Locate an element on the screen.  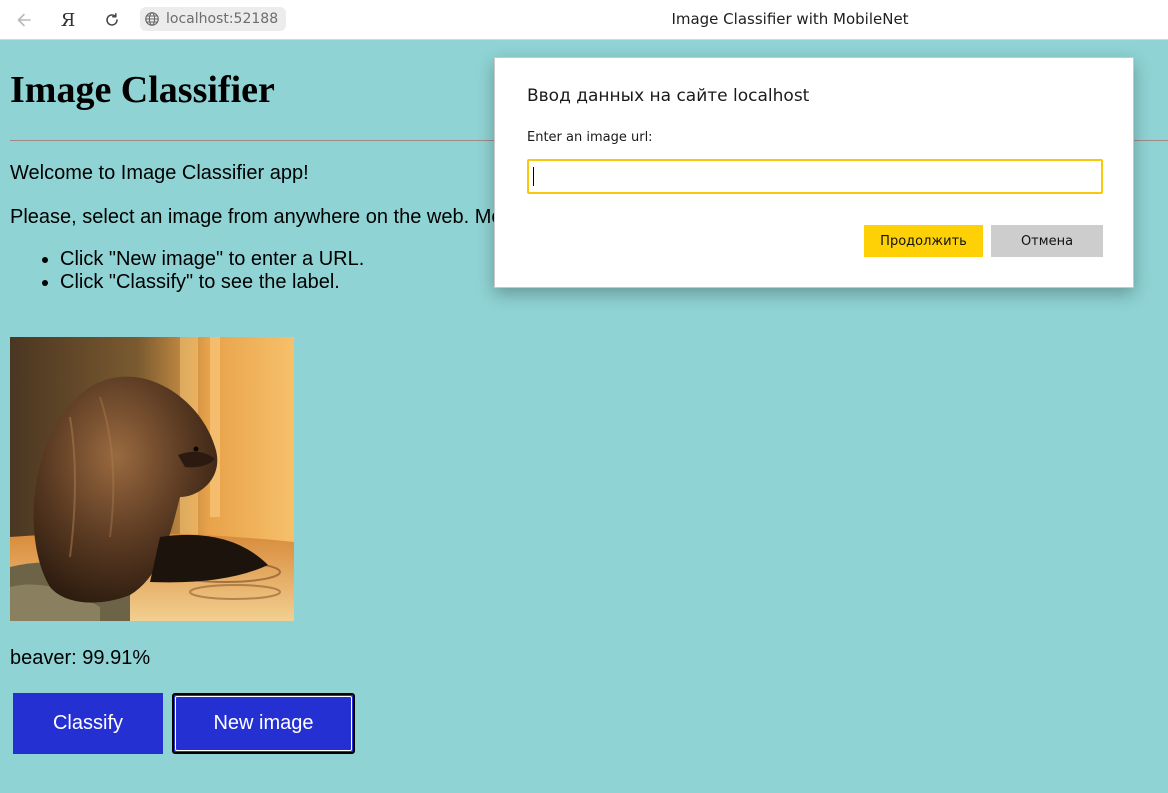
dialog-title: Ввод данных на сайте localhost is located at coordinates (668, 96).